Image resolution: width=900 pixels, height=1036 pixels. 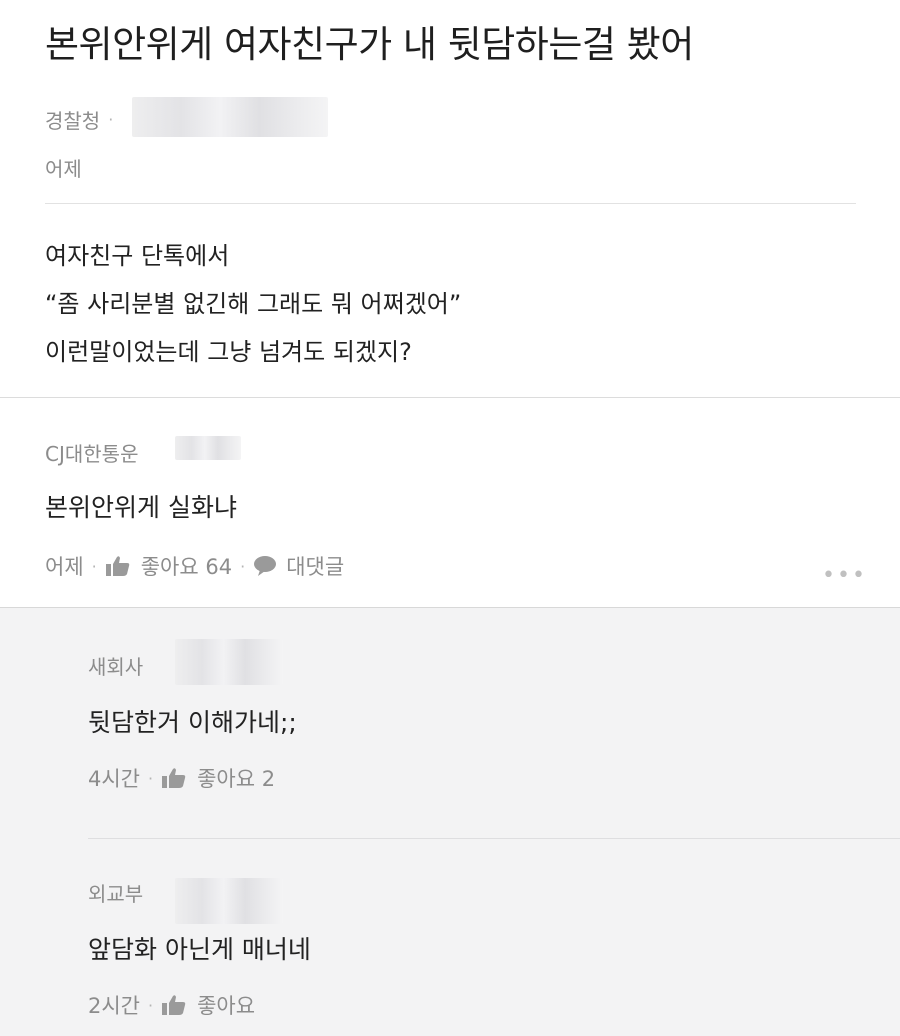 I want to click on more-dots-icon: •••, so click(x=844, y=575).